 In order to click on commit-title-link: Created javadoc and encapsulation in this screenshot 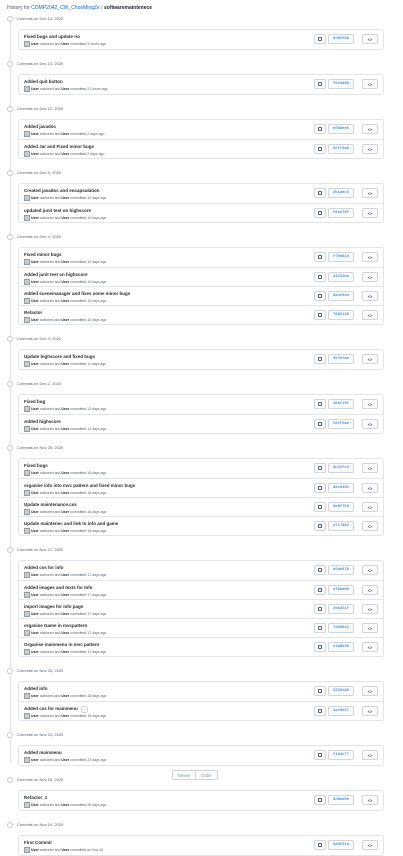, I will do `click(62, 190)`.